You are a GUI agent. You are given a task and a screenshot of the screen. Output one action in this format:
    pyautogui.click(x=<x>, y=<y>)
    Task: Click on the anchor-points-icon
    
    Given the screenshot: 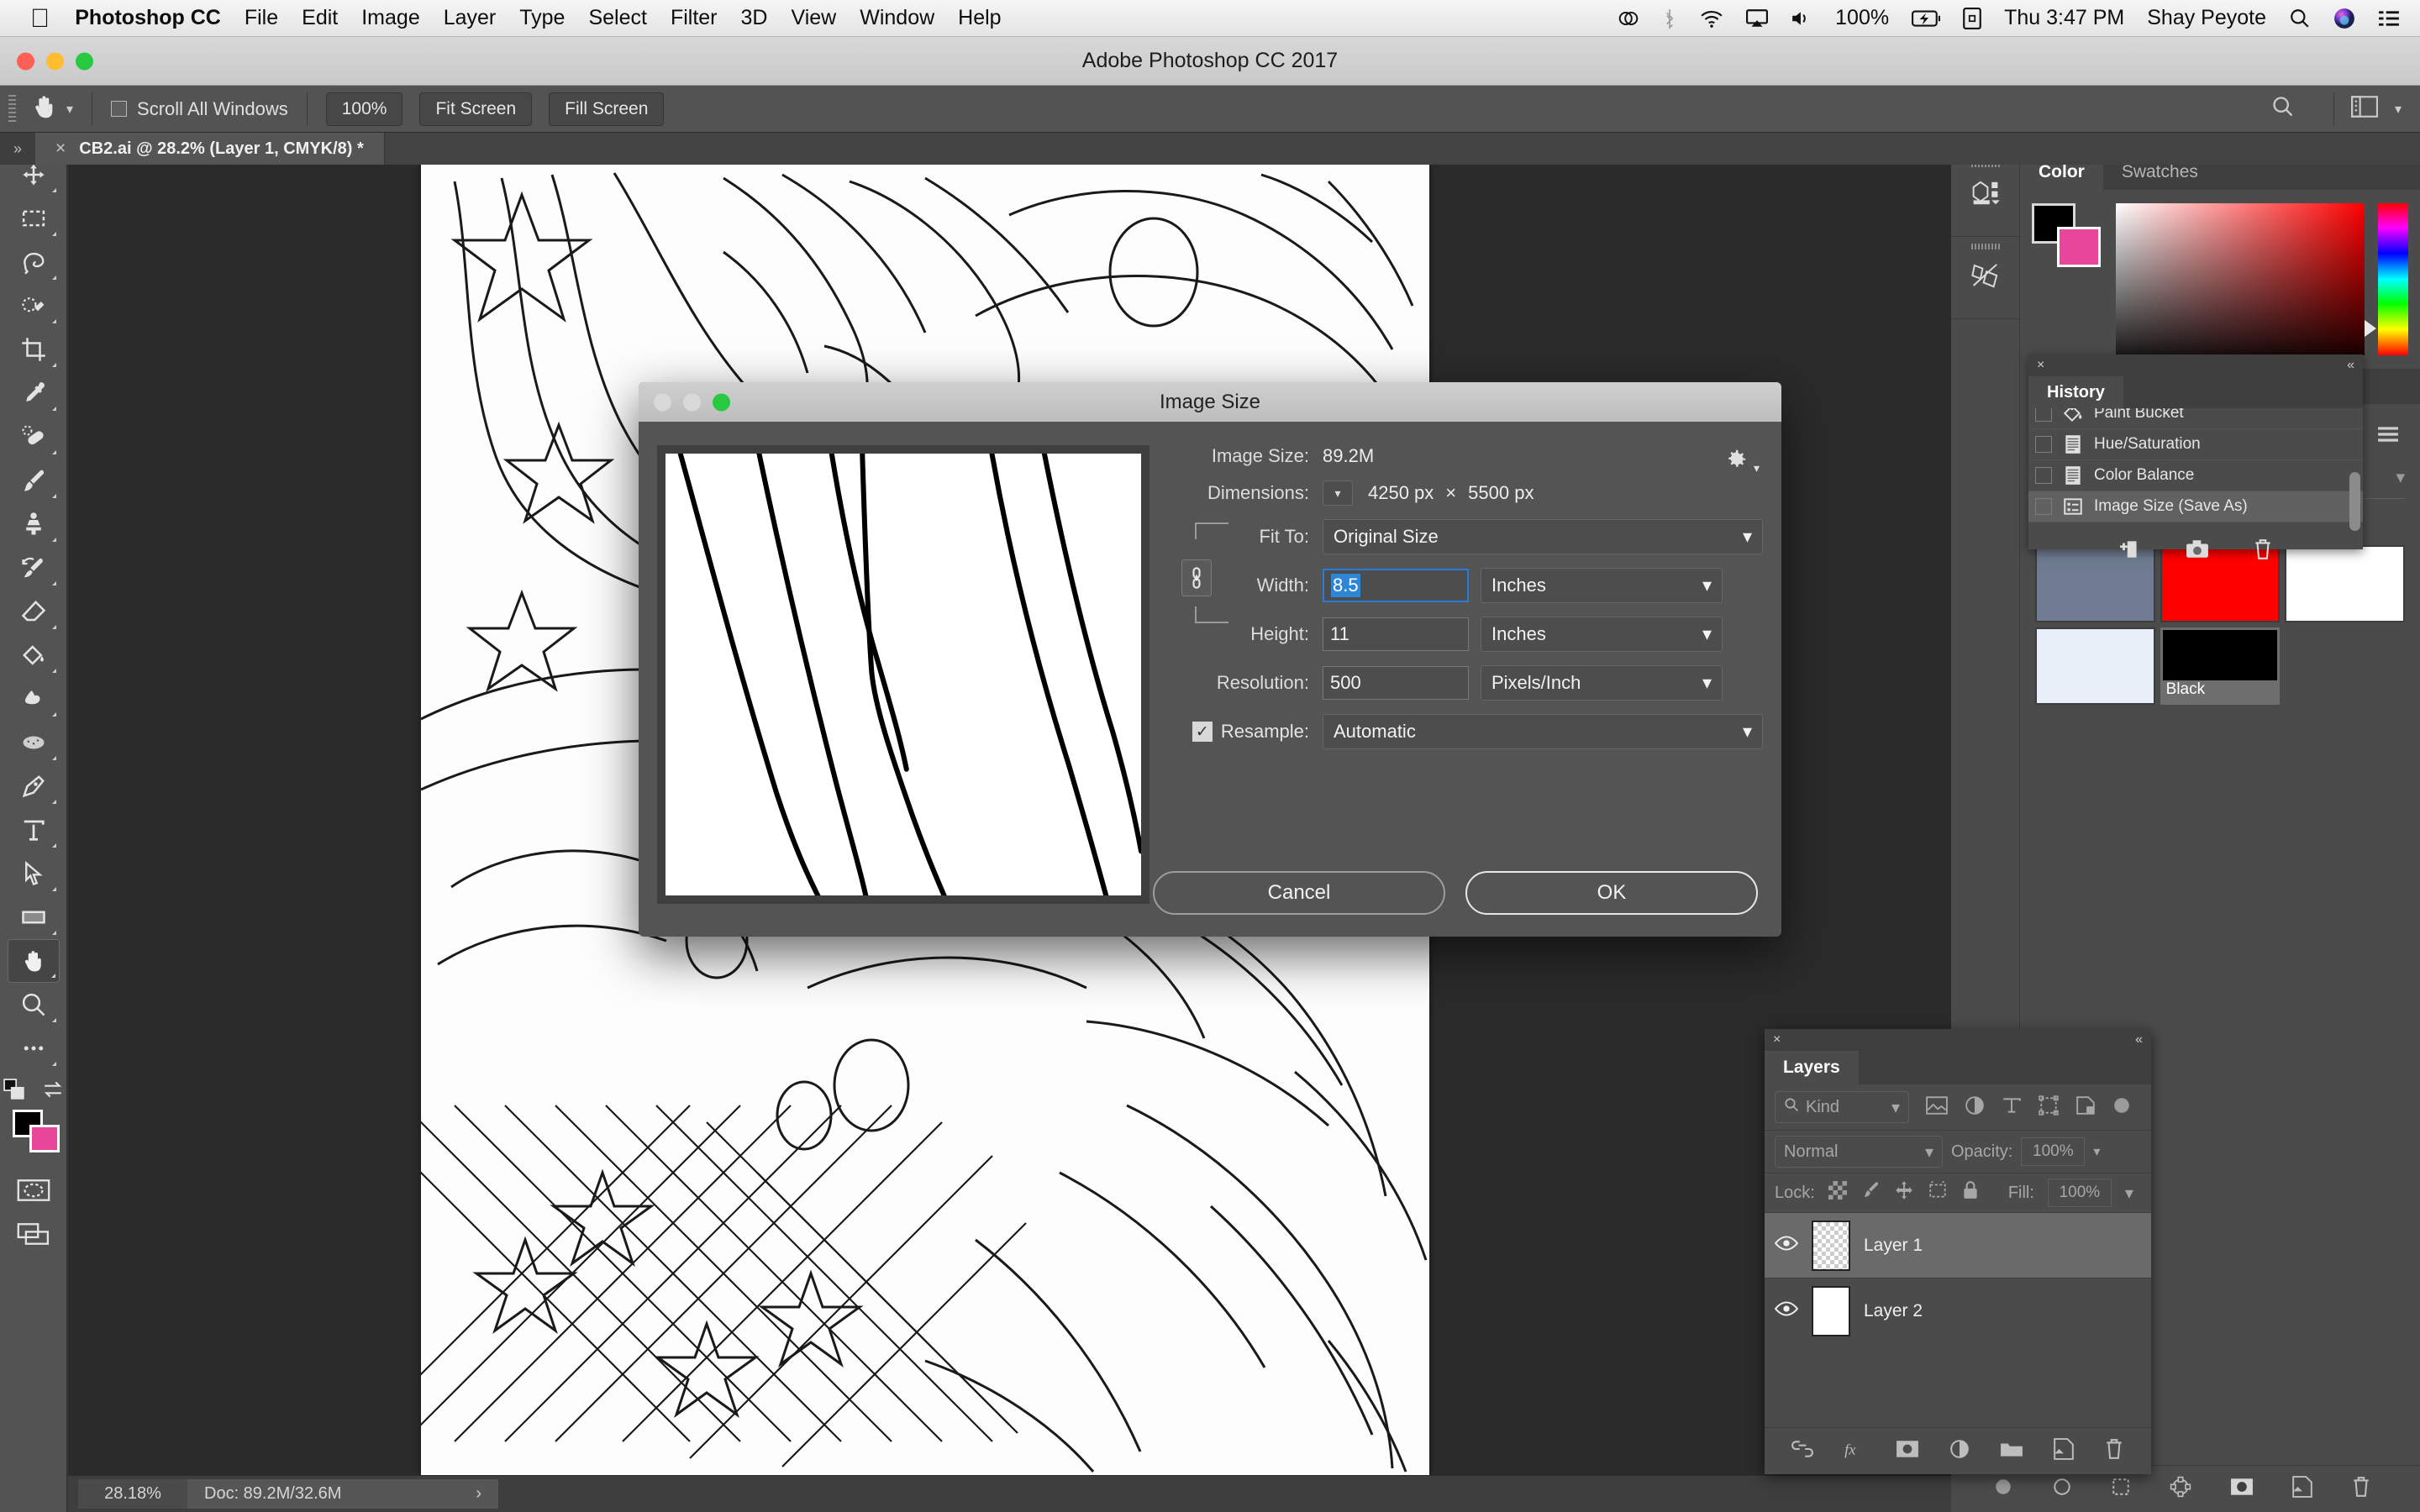 What is the action you would take?
    pyautogui.click(x=2180, y=1489)
    